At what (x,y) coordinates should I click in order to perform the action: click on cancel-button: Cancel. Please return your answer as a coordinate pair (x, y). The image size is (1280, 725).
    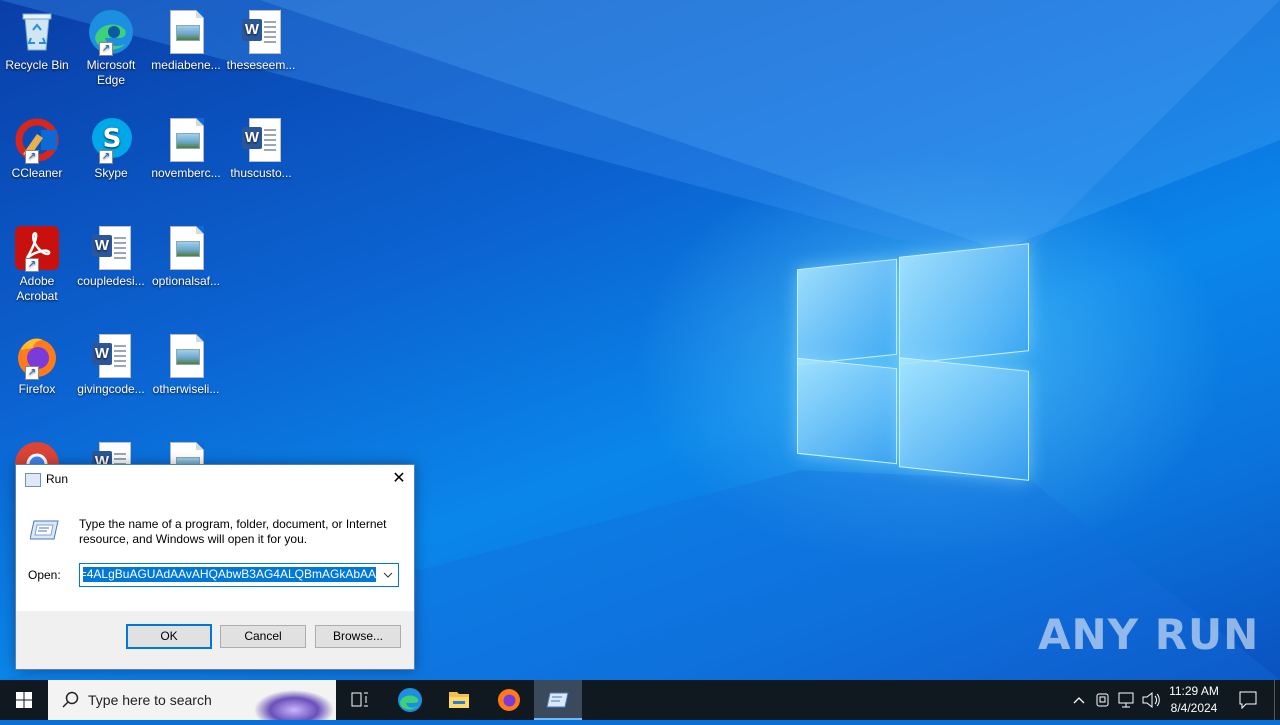
    Looking at the image, I should click on (263, 636).